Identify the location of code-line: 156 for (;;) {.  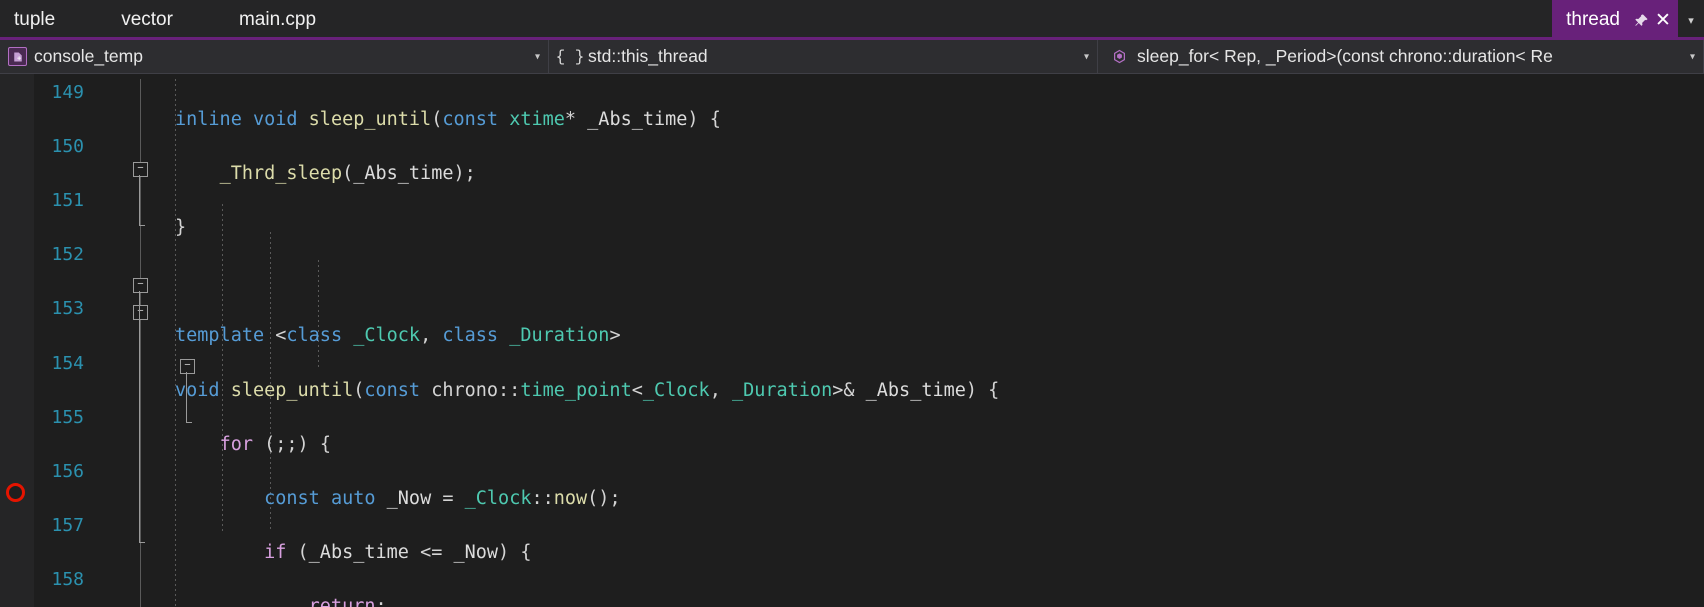
(852, 456).